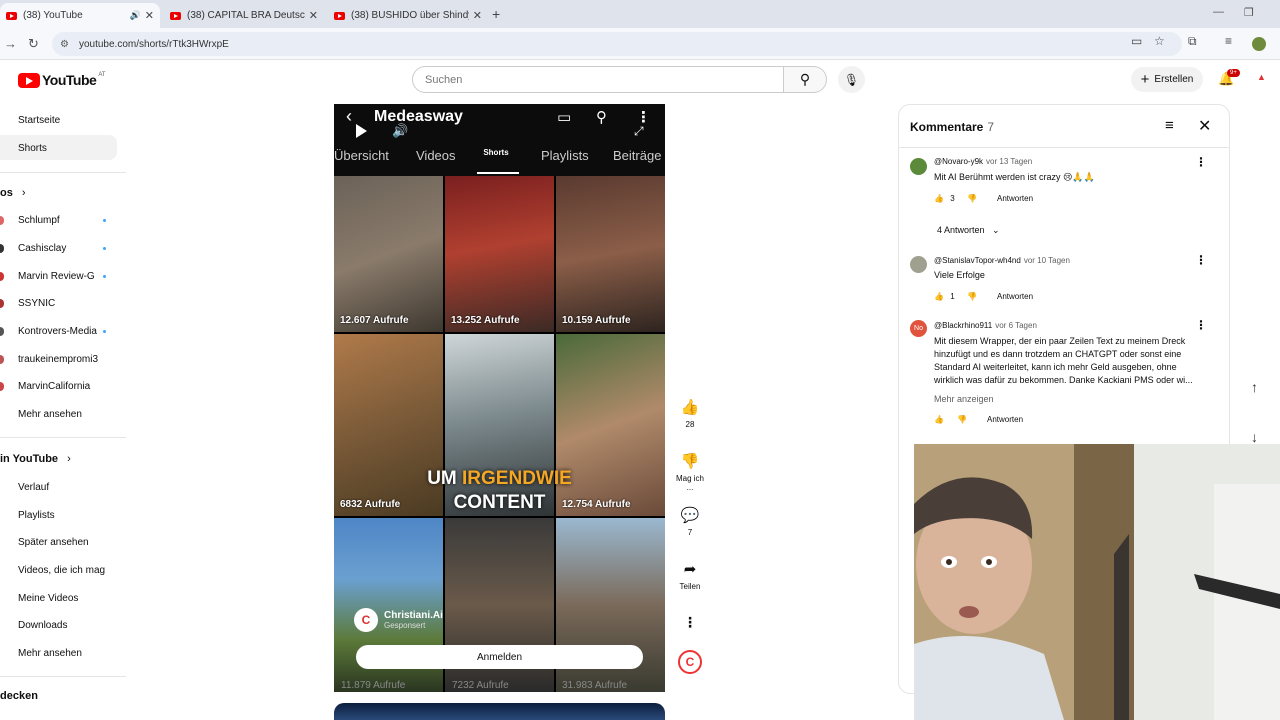 Image resolution: width=1280 pixels, height=720 pixels. I want to click on short-thumbnail: 12.607 Aufrufe, so click(388, 254).